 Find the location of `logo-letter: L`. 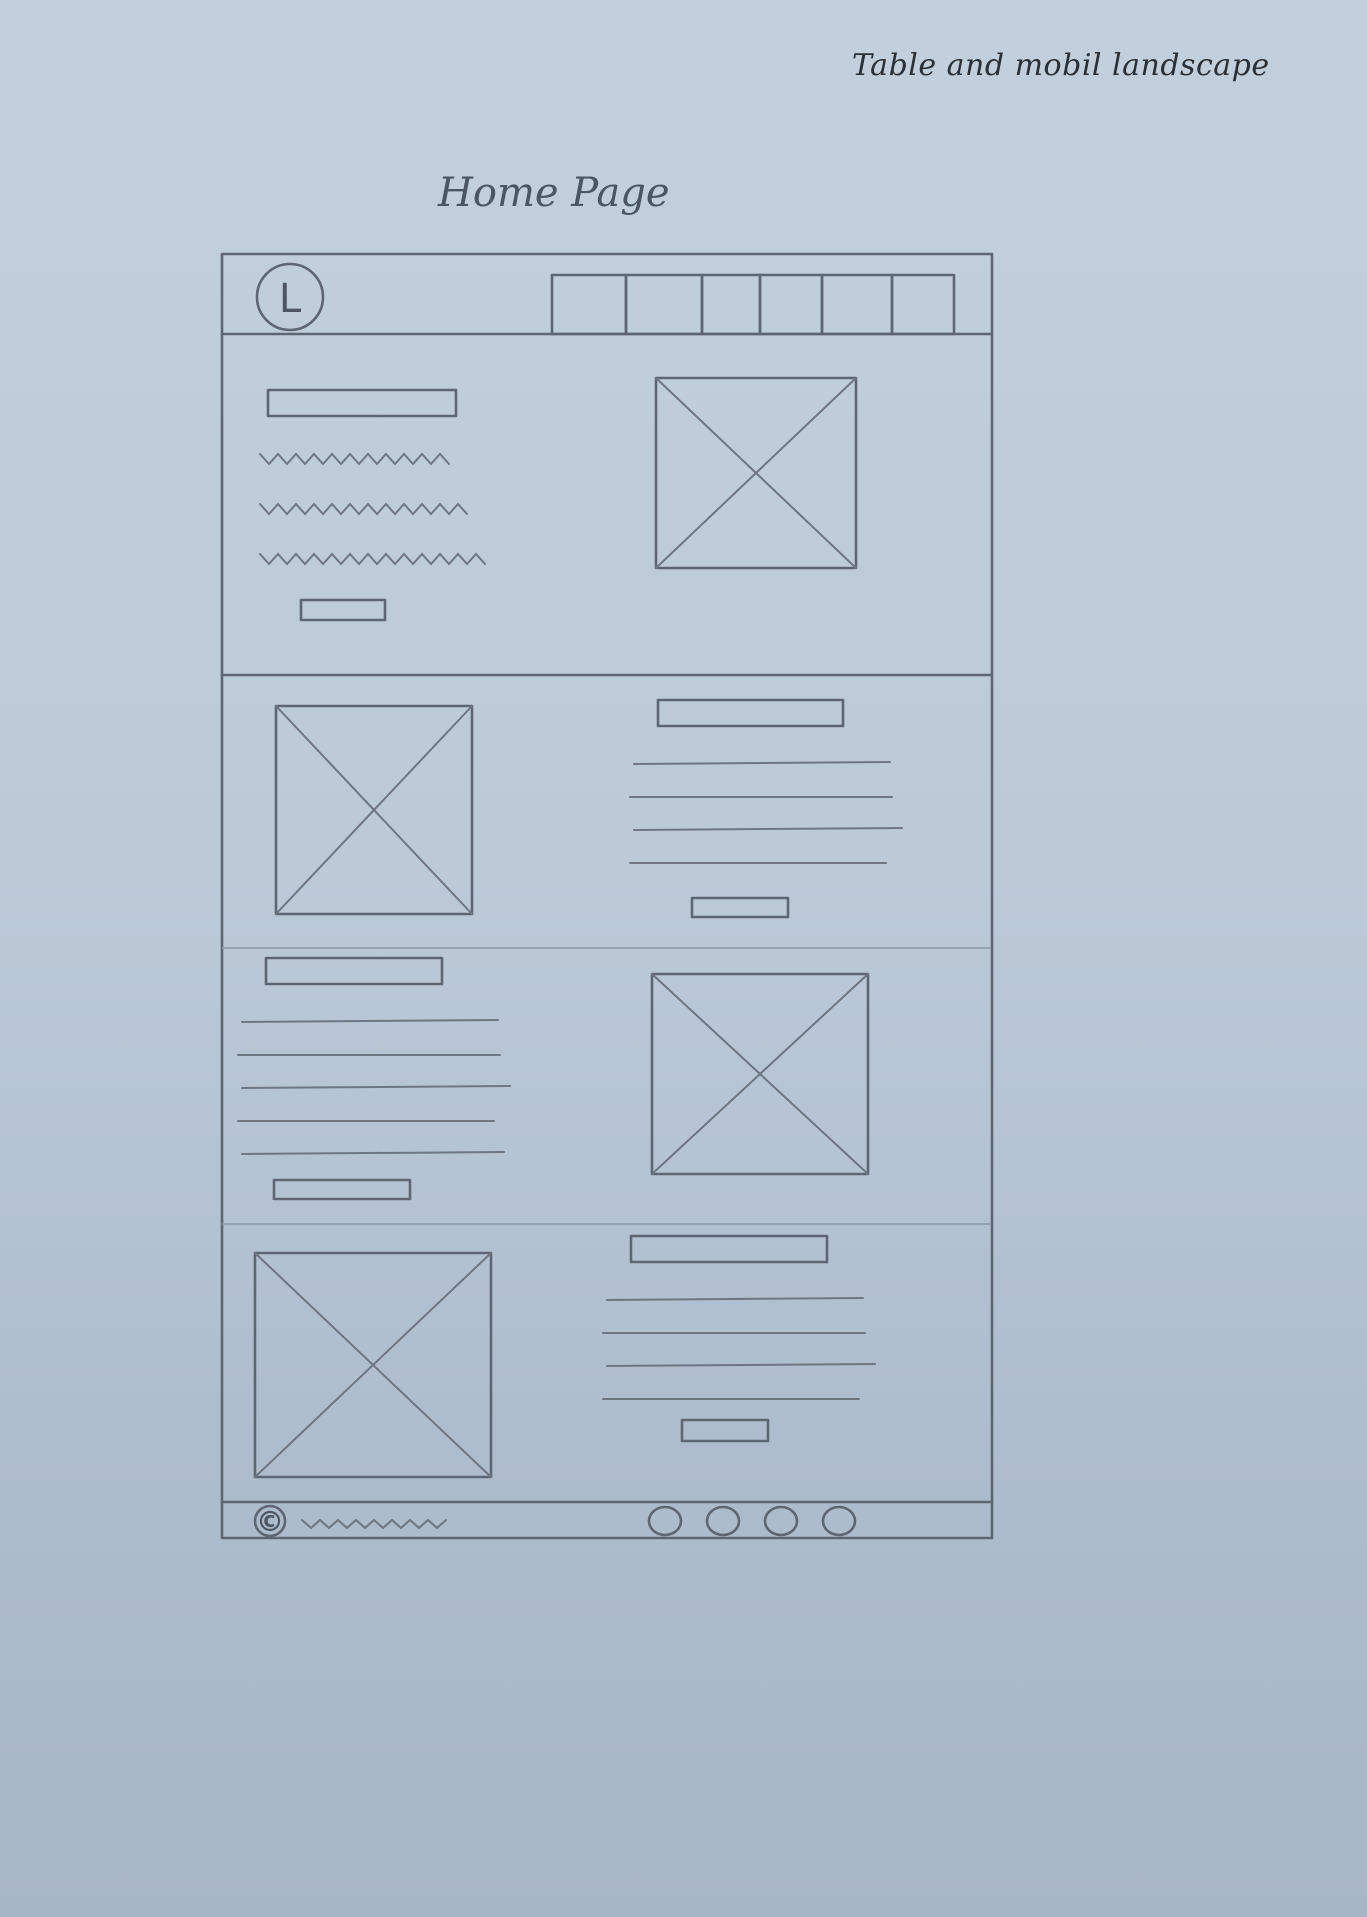

logo-letter: L is located at coordinates (290, 299).